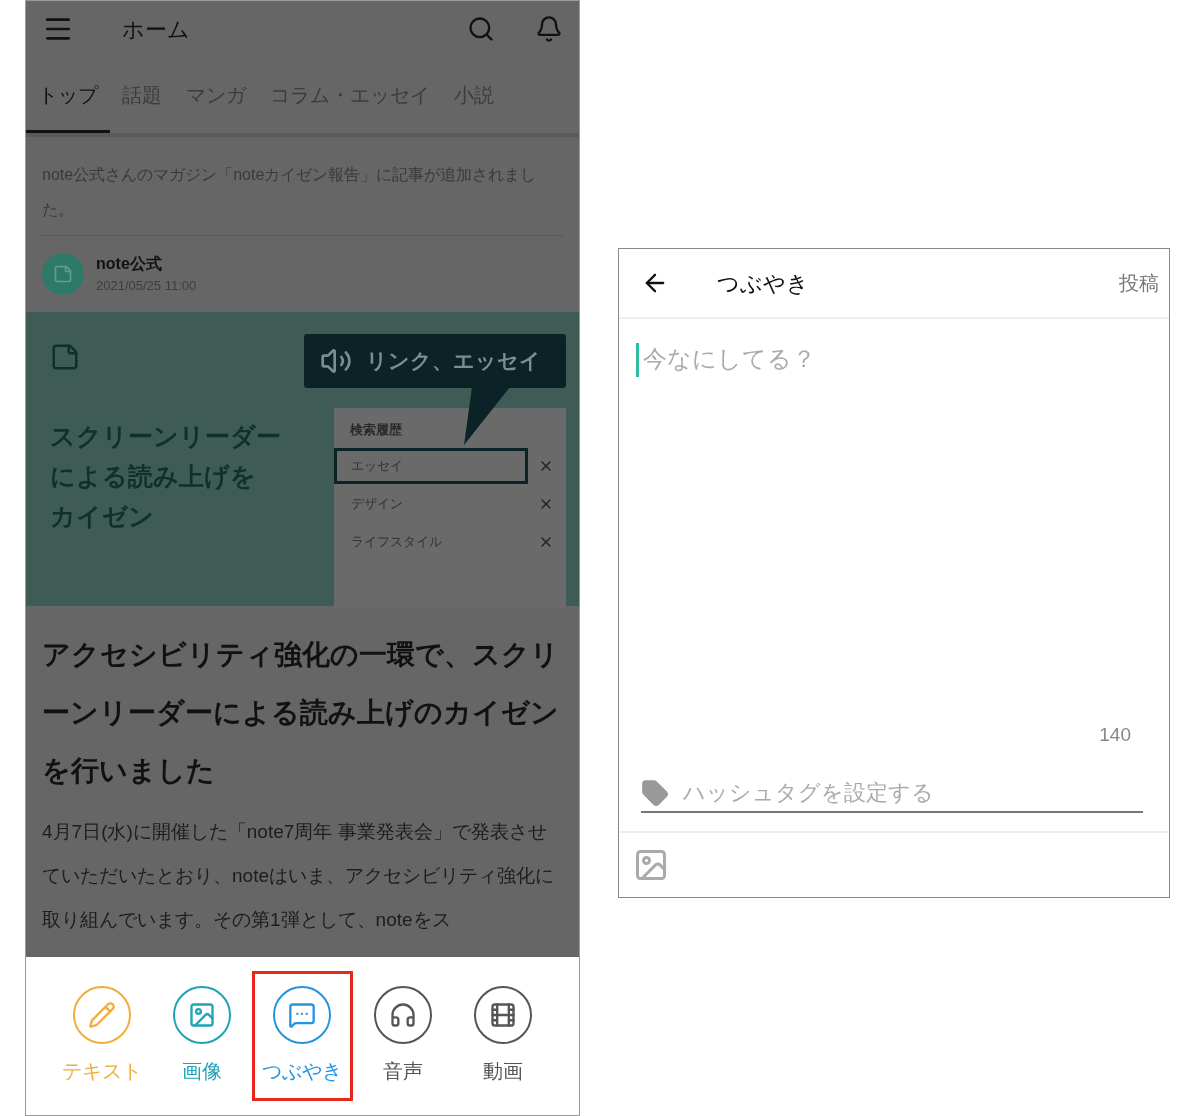 The height and width of the screenshot is (1116, 1200). What do you see at coordinates (301, 712) in the screenshot?
I see `article-title: アクセシビリティ強化の一環で、スクリーンリーダーによる読み上げのカイゼンを行いました` at bounding box center [301, 712].